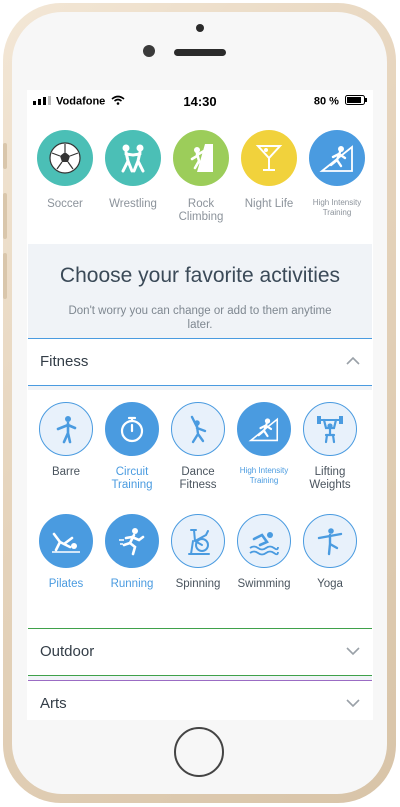 The width and height of the screenshot is (400, 807). I want to click on section-title: Outdoor, so click(67, 651).